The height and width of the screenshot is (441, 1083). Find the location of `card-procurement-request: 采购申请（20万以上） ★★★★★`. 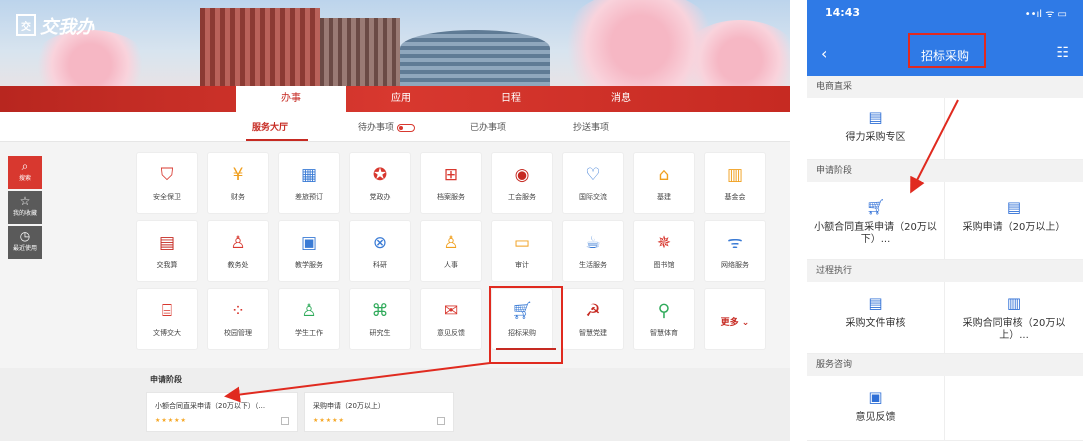

card-procurement-request: 采购申请（20万以上） ★★★★★ is located at coordinates (379, 412).